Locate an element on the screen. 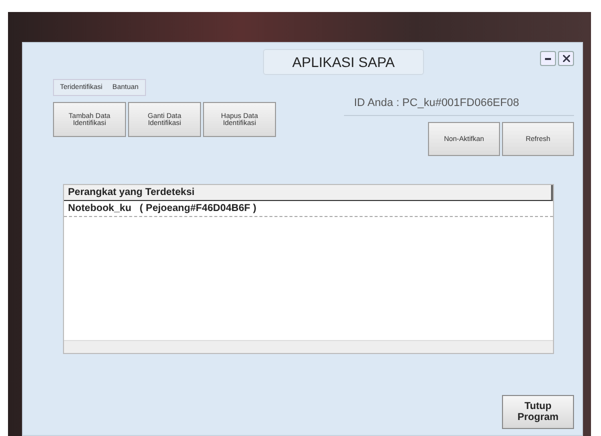 Image resolution: width=601 pixels, height=436 pixels. horizontal-scrollbar is located at coordinates (308, 346).